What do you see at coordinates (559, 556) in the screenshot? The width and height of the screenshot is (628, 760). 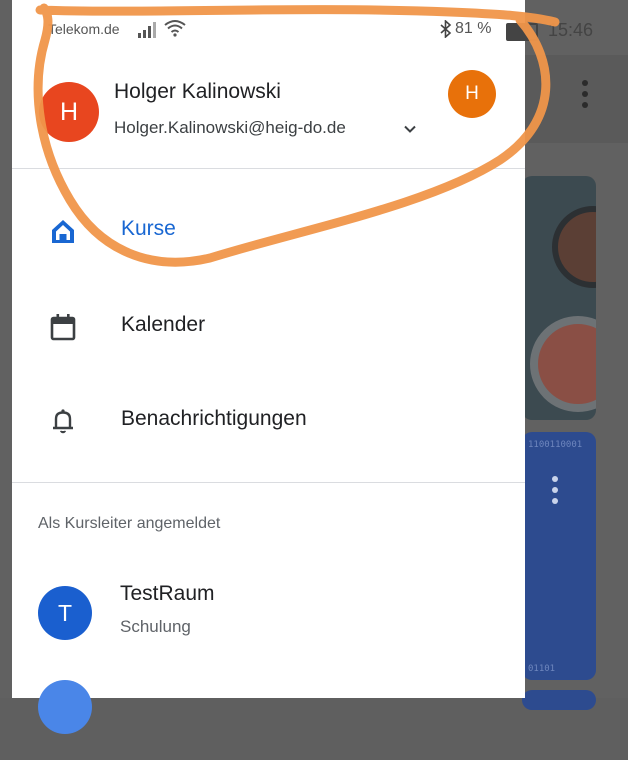 I see `background-course-card-2: 1100110001 01101` at bounding box center [559, 556].